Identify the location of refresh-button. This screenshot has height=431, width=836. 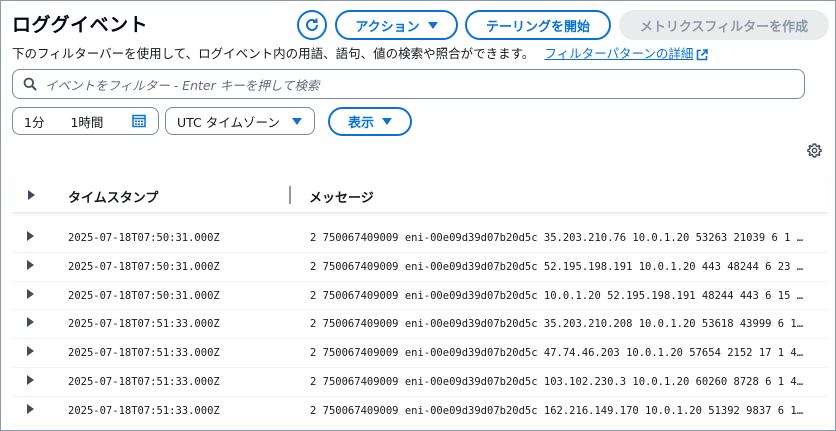
(312, 25).